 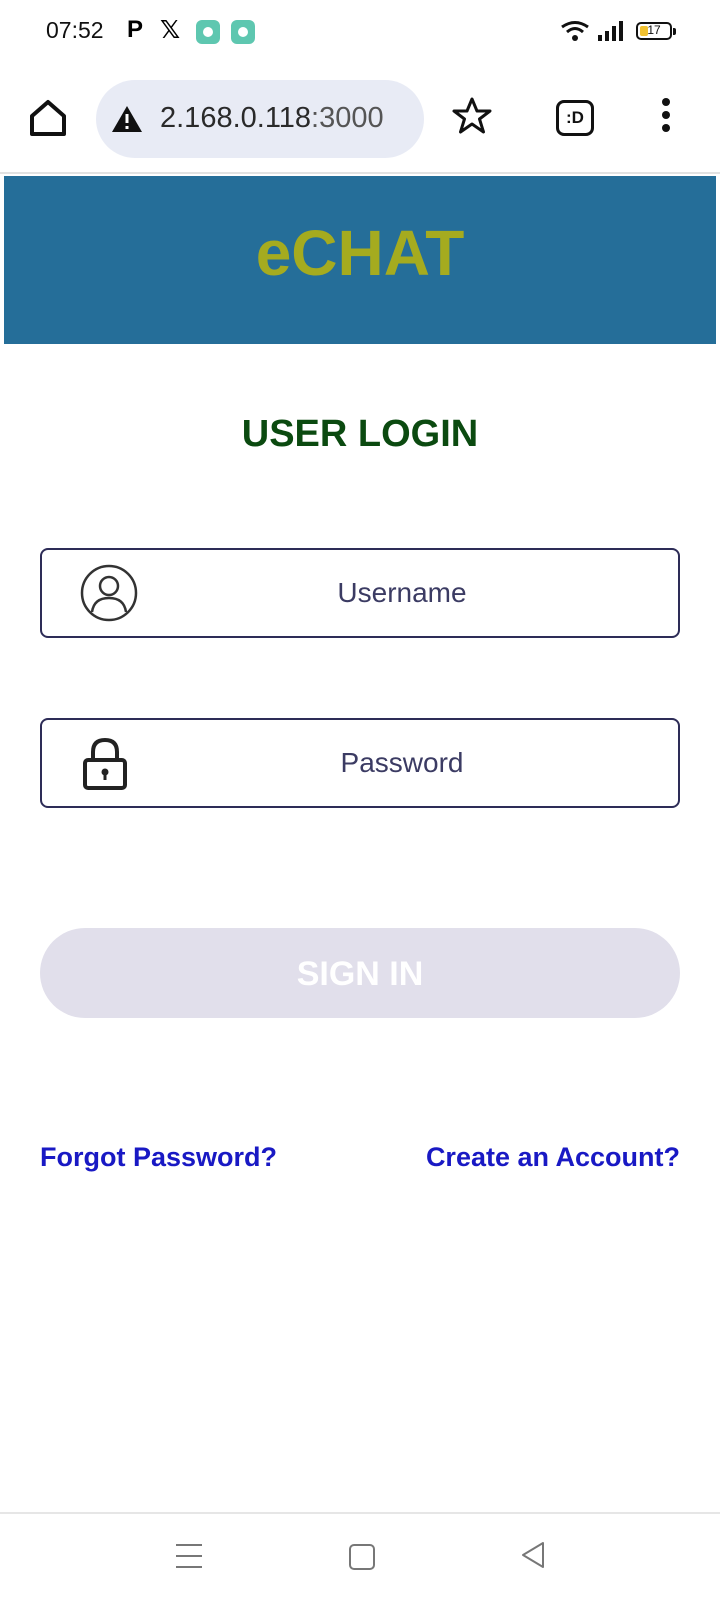 I want to click on url-text: 2.168.0.118:3000, so click(x=272, y=118).